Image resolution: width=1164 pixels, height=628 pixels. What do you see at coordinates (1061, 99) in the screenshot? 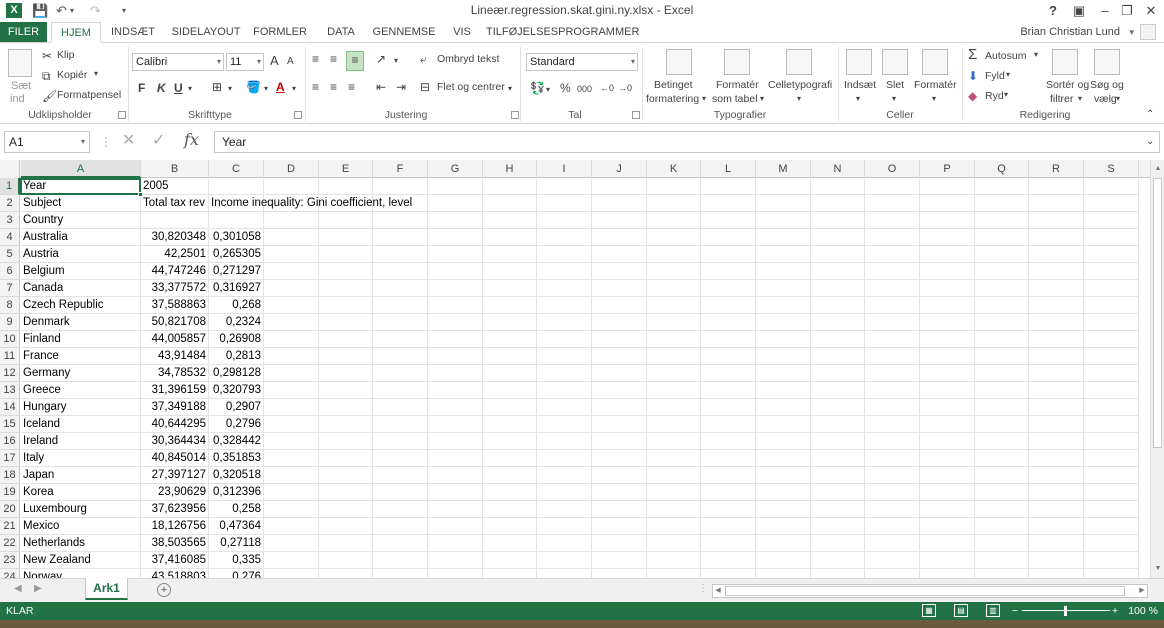
I see `sort-filter-label-bottom: filtrer` at bounding box center [1061, 99].